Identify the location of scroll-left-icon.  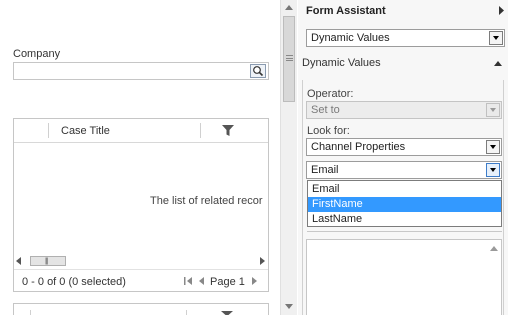
(18, 261).